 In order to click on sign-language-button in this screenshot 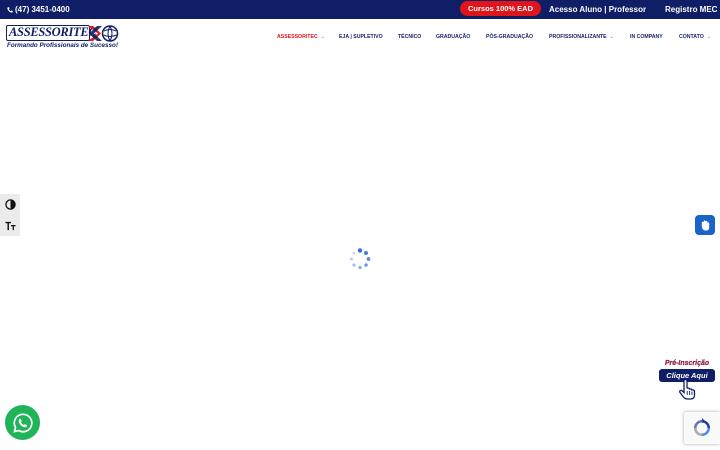, I will do `click(705, 225)`.